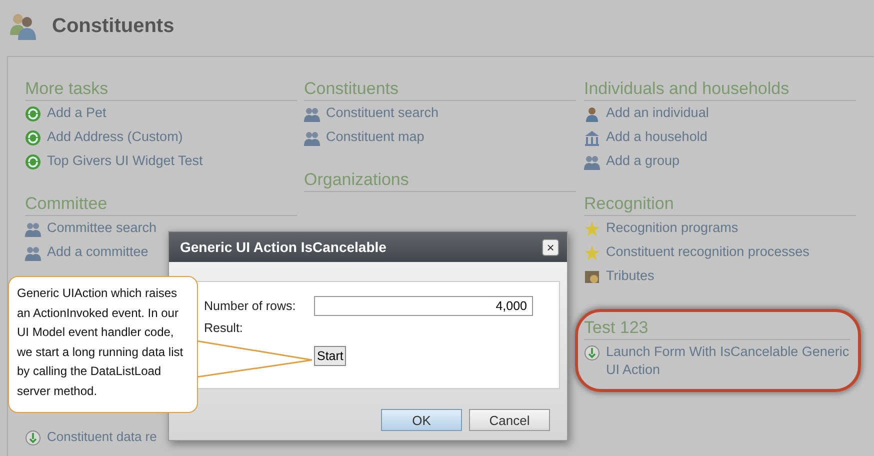 This screenshot has width=874, height=456. Describe the element at coordinates (550, 247) in the screenshot. I see `close-button: ×` at that location.